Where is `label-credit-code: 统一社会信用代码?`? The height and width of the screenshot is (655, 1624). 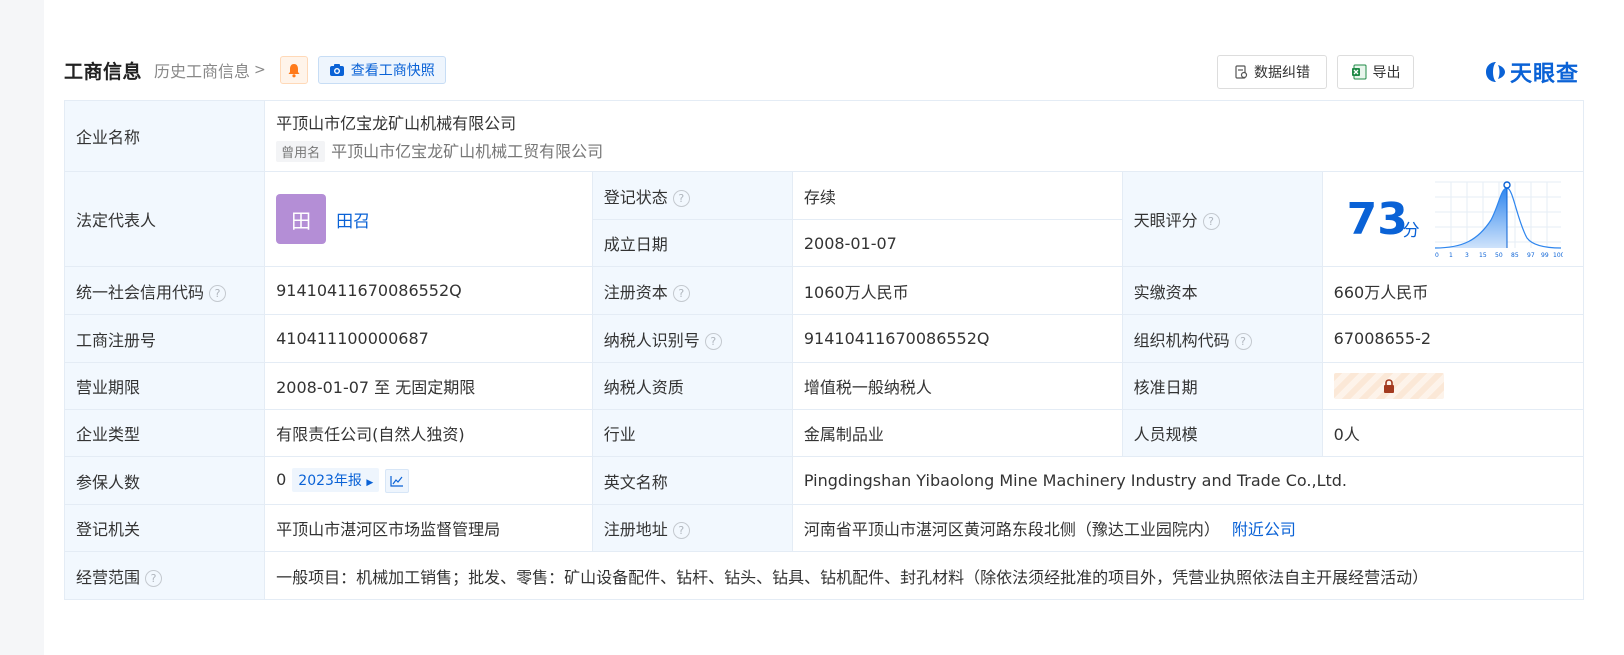 label-credit-code: 统一社会信用代码? is located at coordinates (164, 290).